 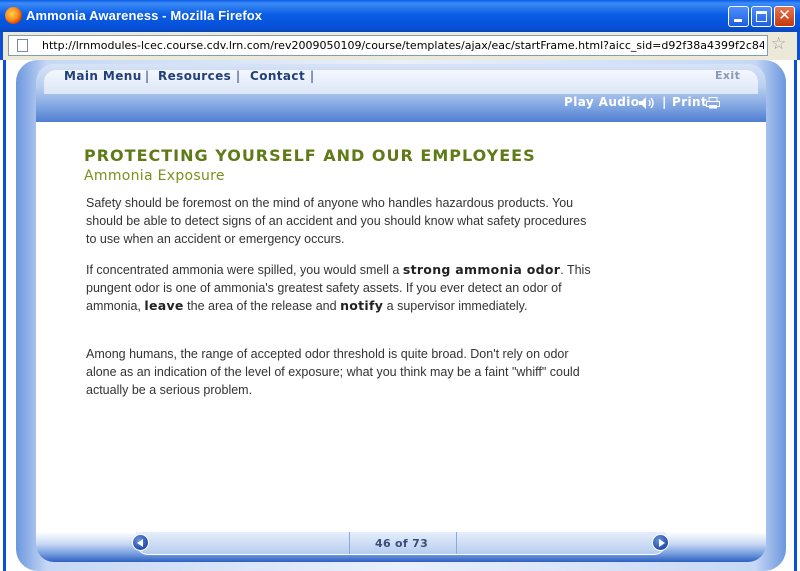 I want to click on maximize-icon, so click(x=761, y=16).